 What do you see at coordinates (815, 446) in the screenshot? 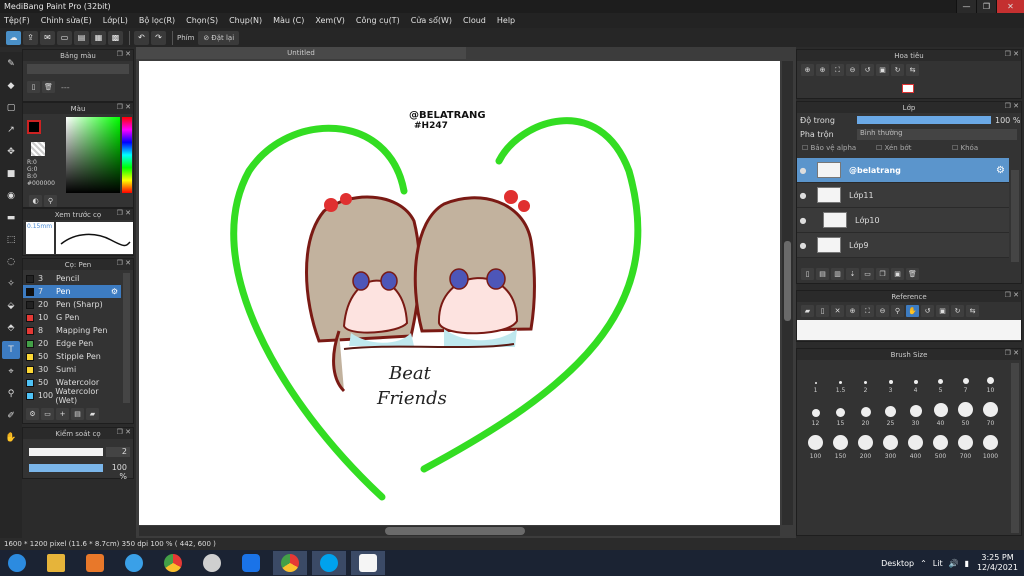
I see `brush-size-cell: 100` at bounding box center [815, 446].